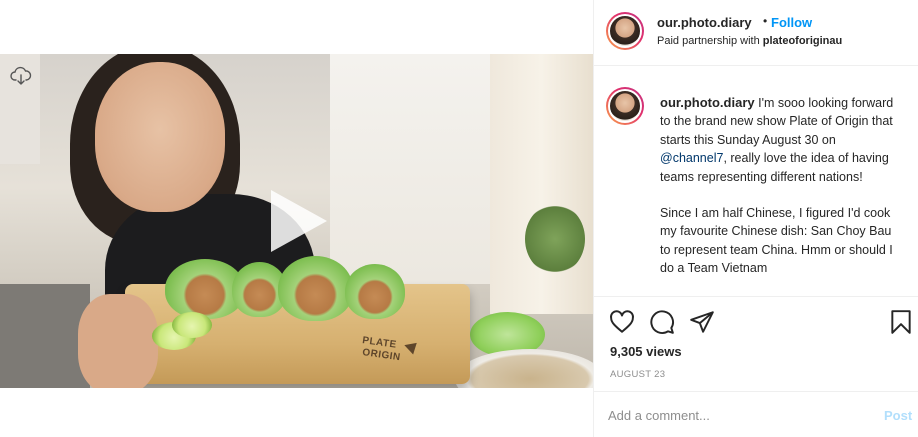 Image resolution: width=918 pixels, height=437 pixels. I want to click on mention-link: @channel7, so click(691, 158).